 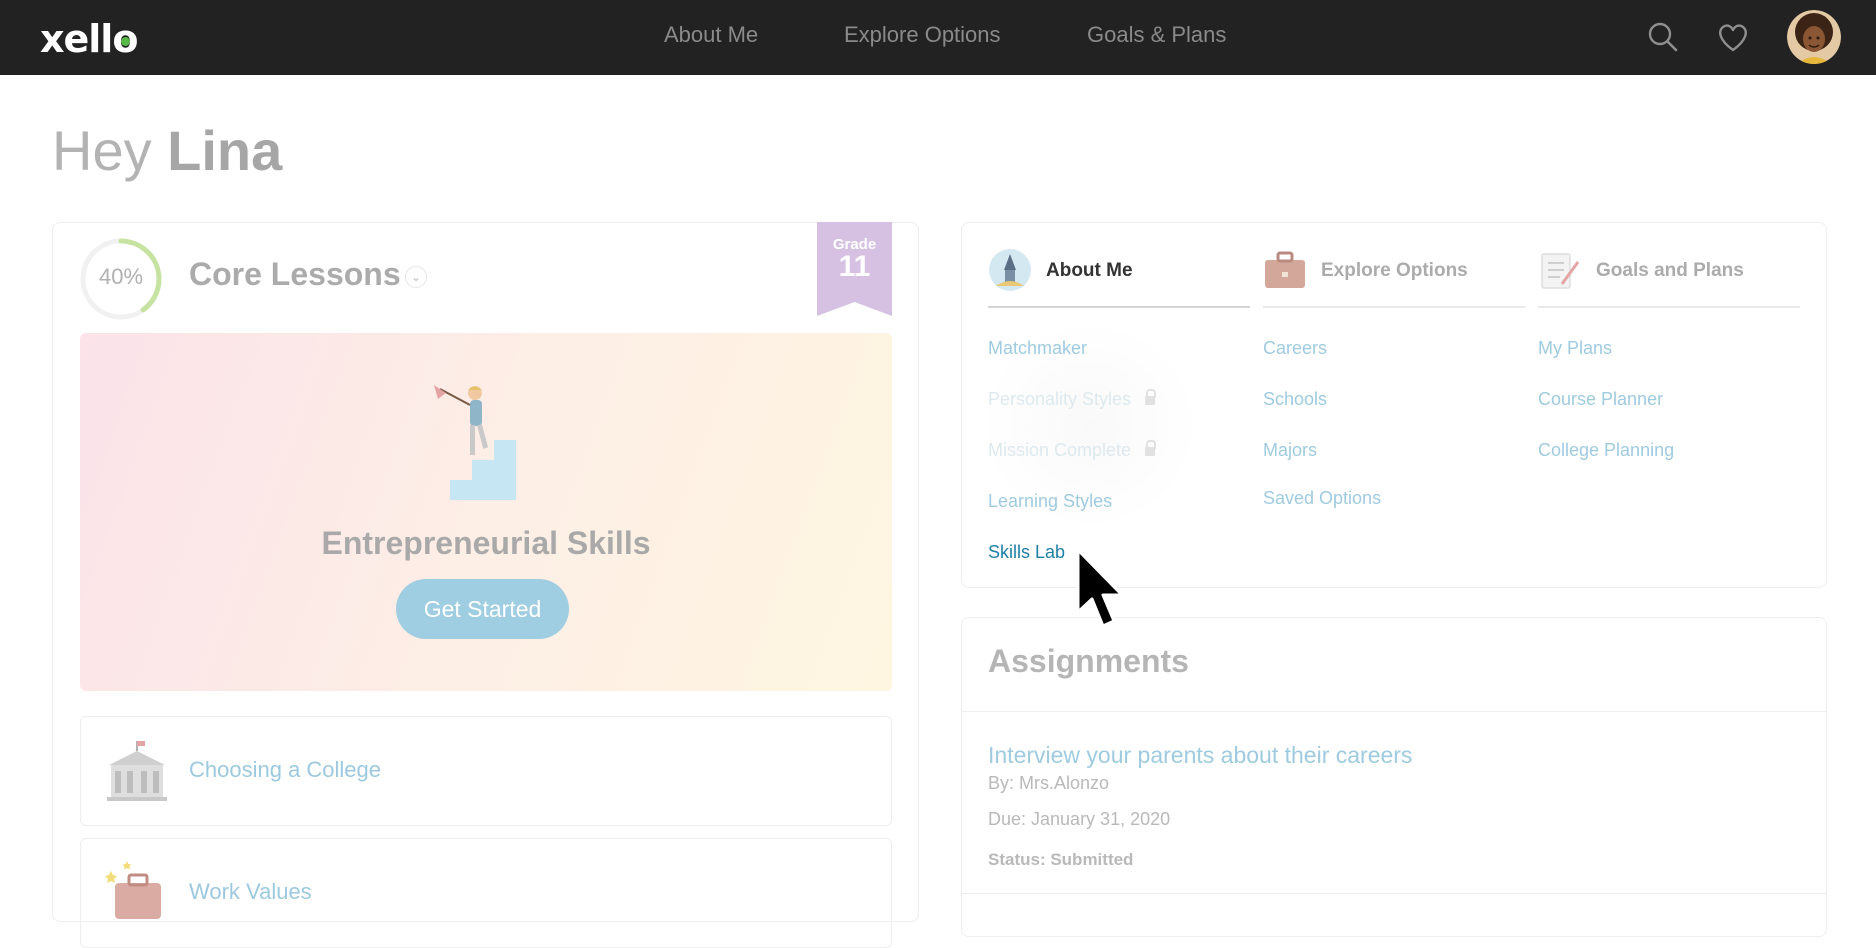 I want to click on menu-link-college-planning: College Planning, so click(x=1606, y=450).